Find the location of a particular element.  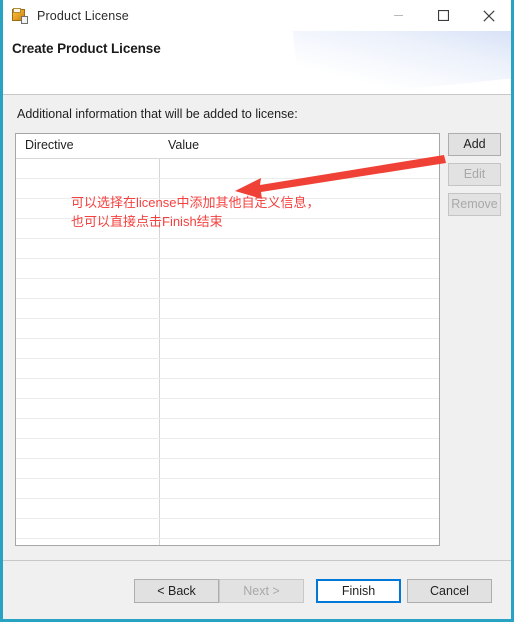

close-button is located at coordinates (488, 15).